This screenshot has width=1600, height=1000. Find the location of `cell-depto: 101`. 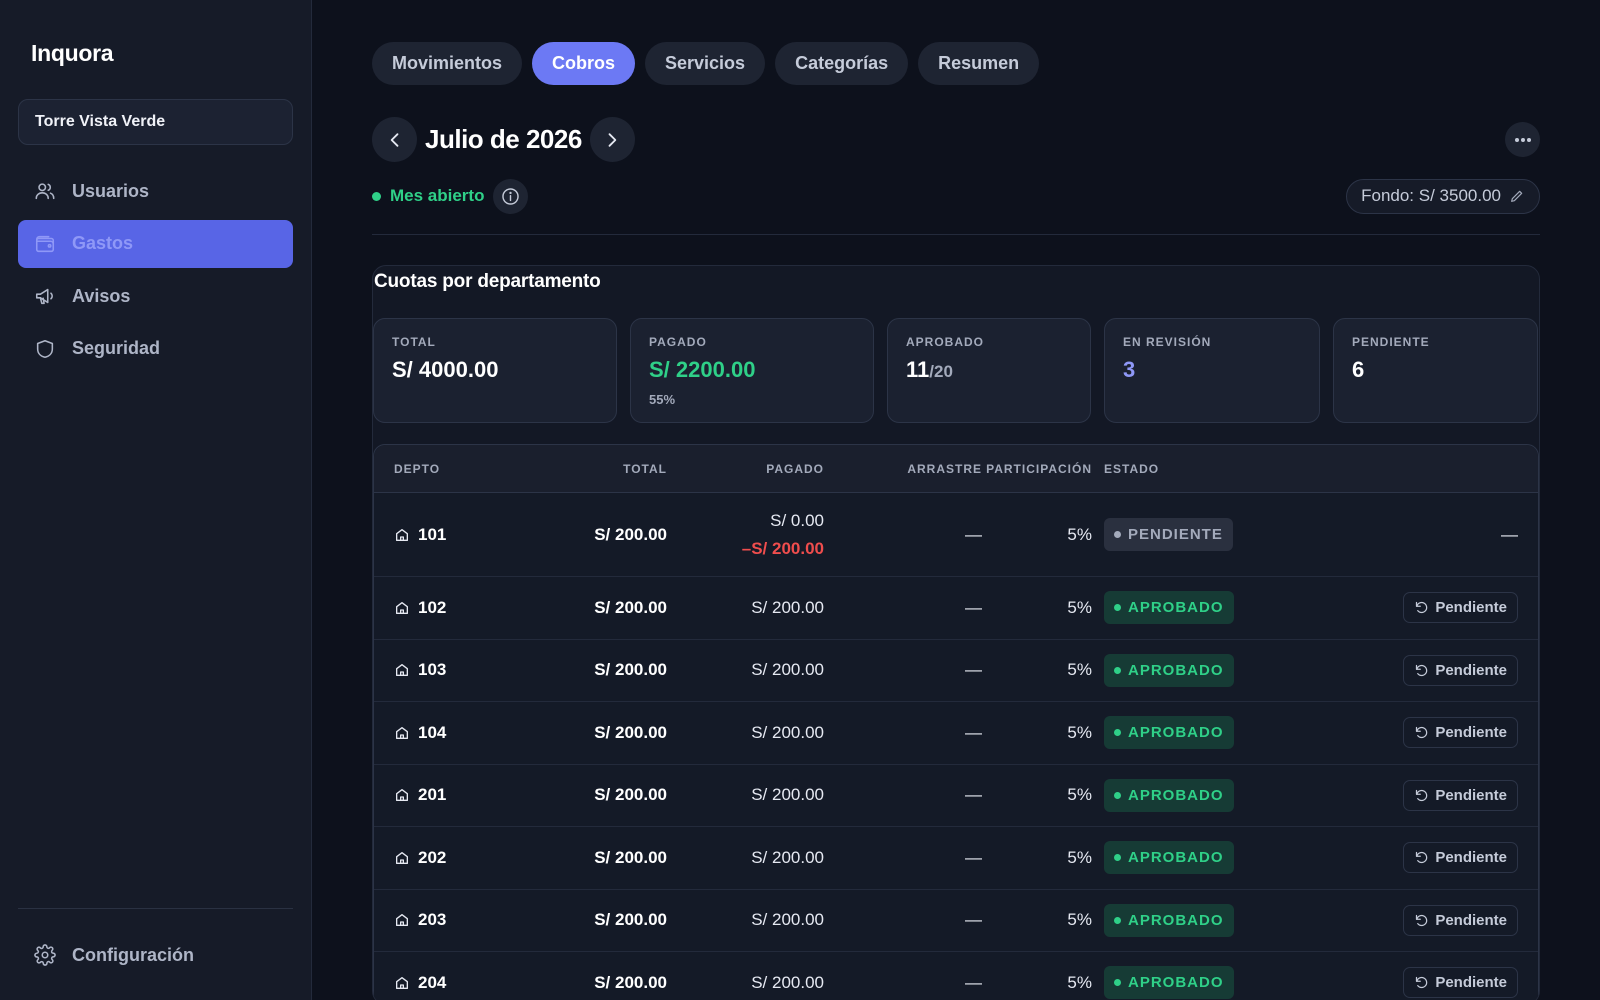

cell-depto: 101 is located at coordinates (466, 535).